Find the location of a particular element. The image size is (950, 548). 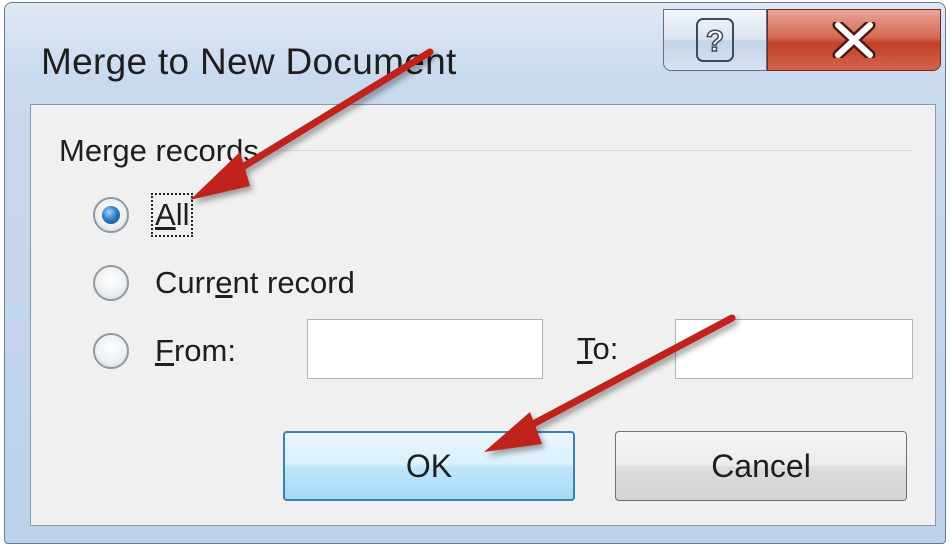

merge-records-group-label: Merge records is located at coordinates (163, 151).